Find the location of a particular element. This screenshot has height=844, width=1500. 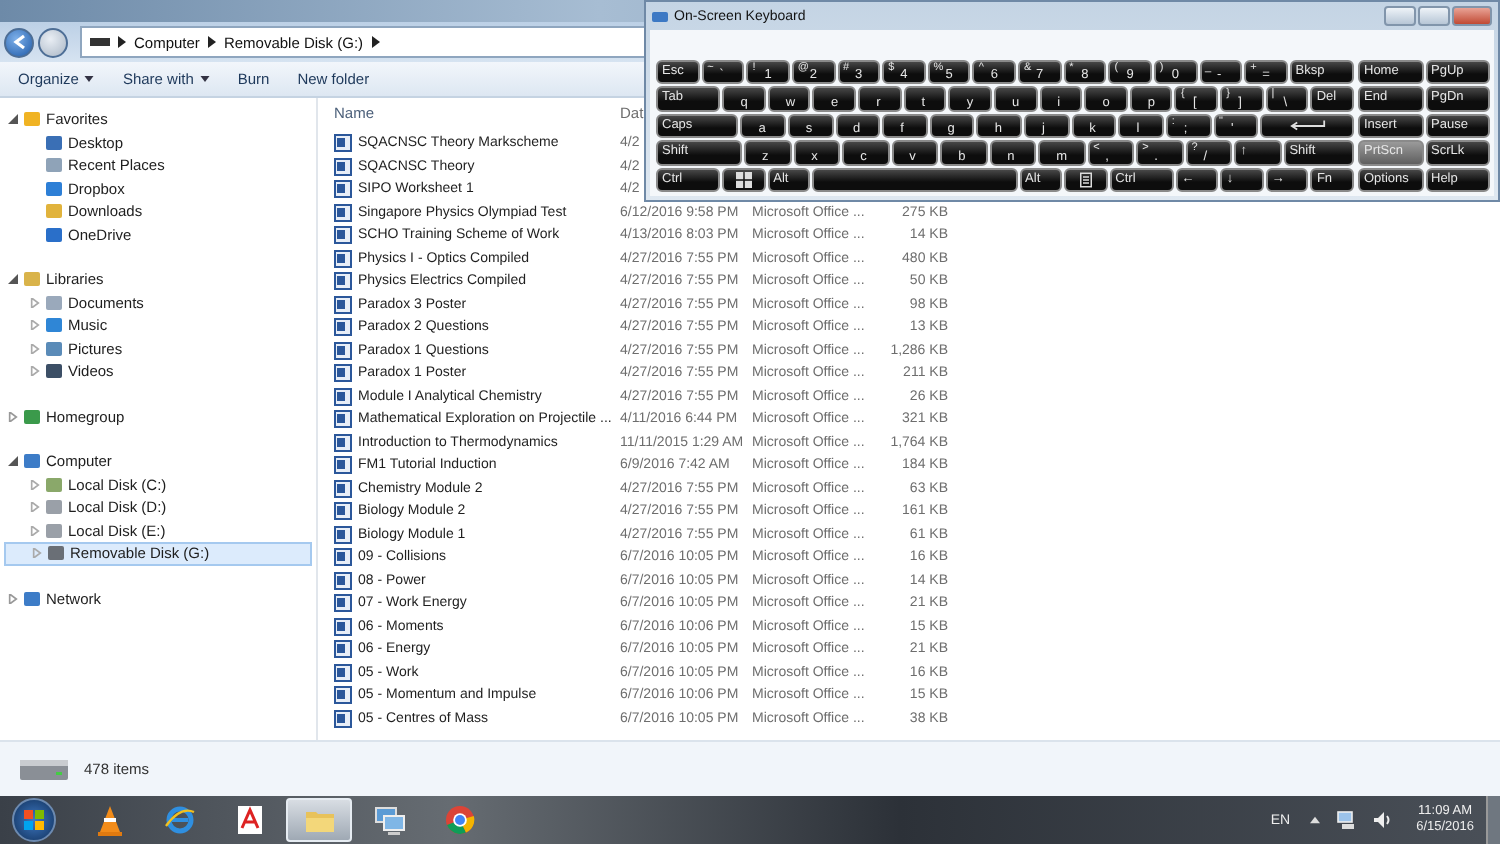

forward-button is located at coordinates (53, 42).